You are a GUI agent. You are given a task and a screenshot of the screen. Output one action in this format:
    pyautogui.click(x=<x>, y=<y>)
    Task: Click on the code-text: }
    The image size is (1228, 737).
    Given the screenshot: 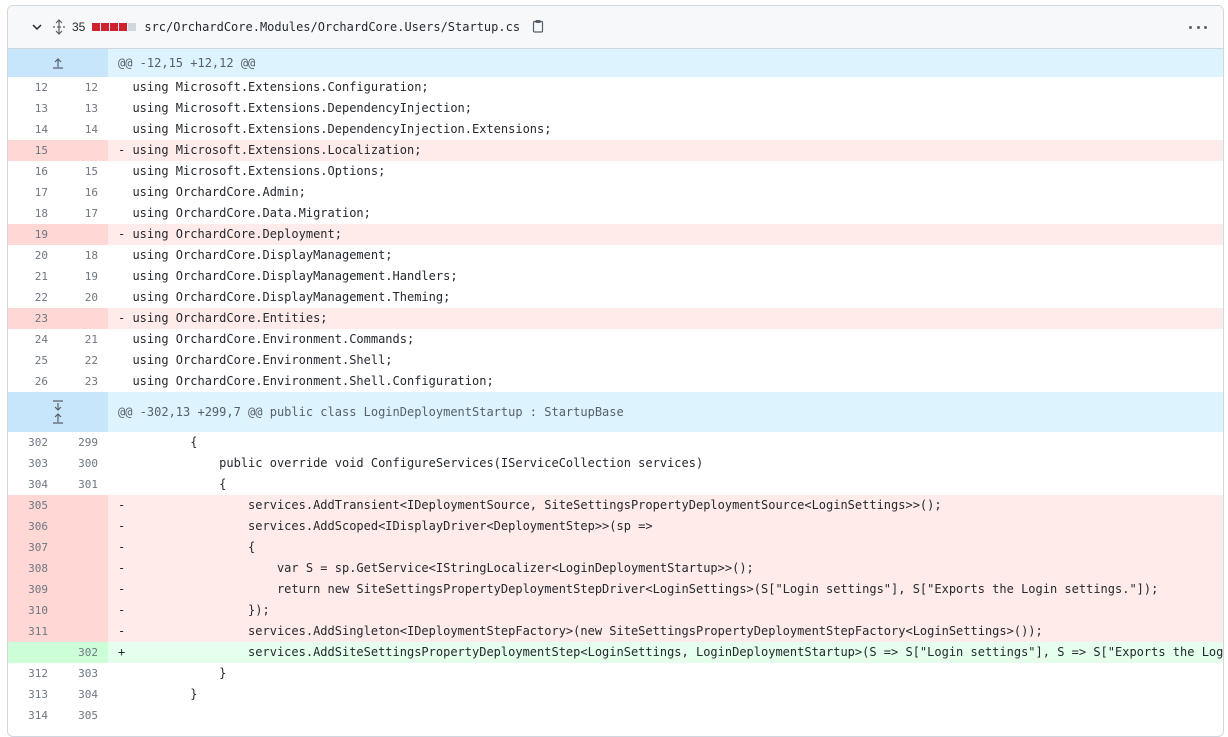 What is the action you would take?
    pyautogui.click(x=172, y=673)
    